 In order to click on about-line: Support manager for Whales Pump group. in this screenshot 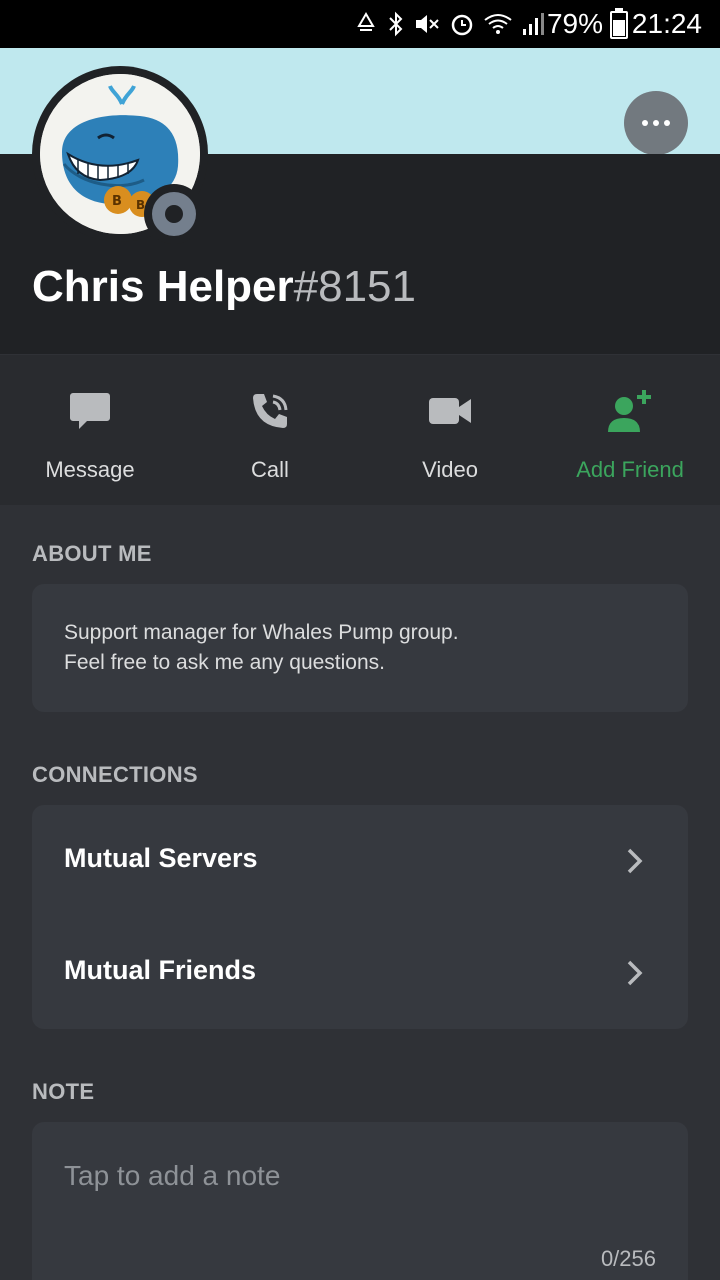, I will do `click(261, 632)`.